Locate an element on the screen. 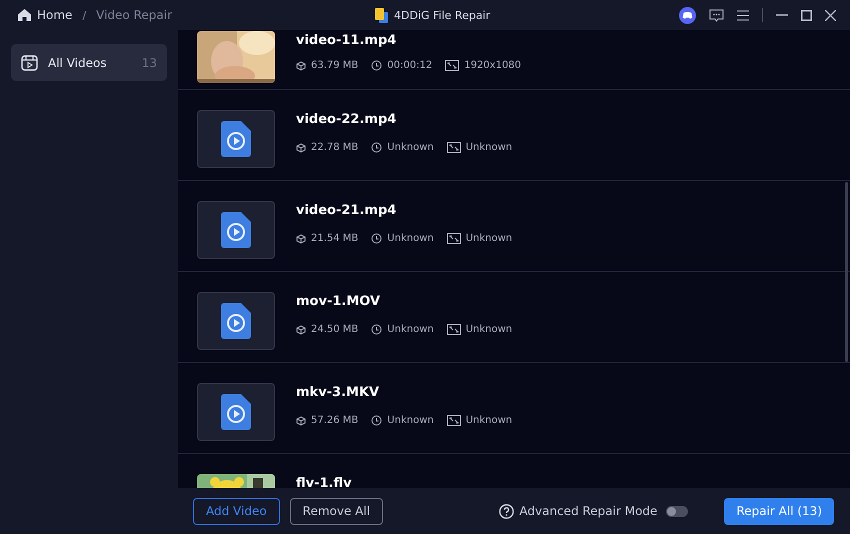  scrollbar is located at coordinates (846, 272).